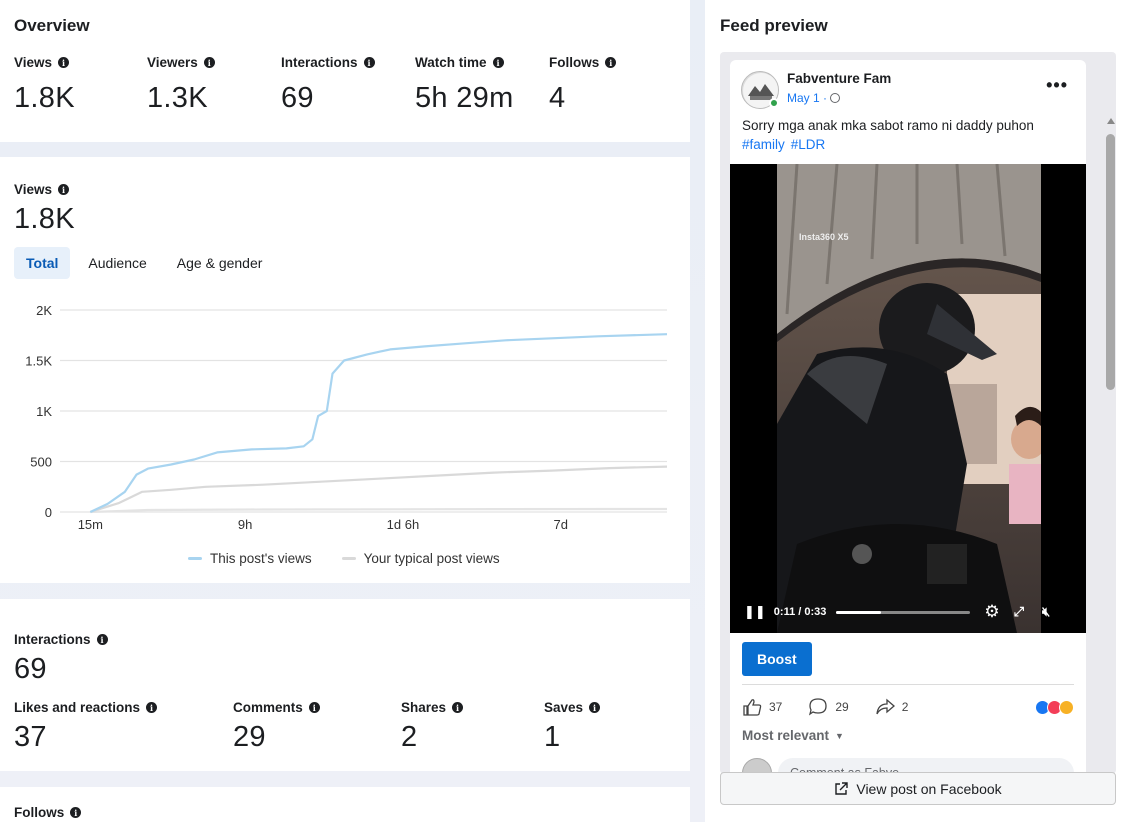 This screenshot has height=822, width=1127. I want to click on legend-item-typical: Your typical post views, so click(420, 558).